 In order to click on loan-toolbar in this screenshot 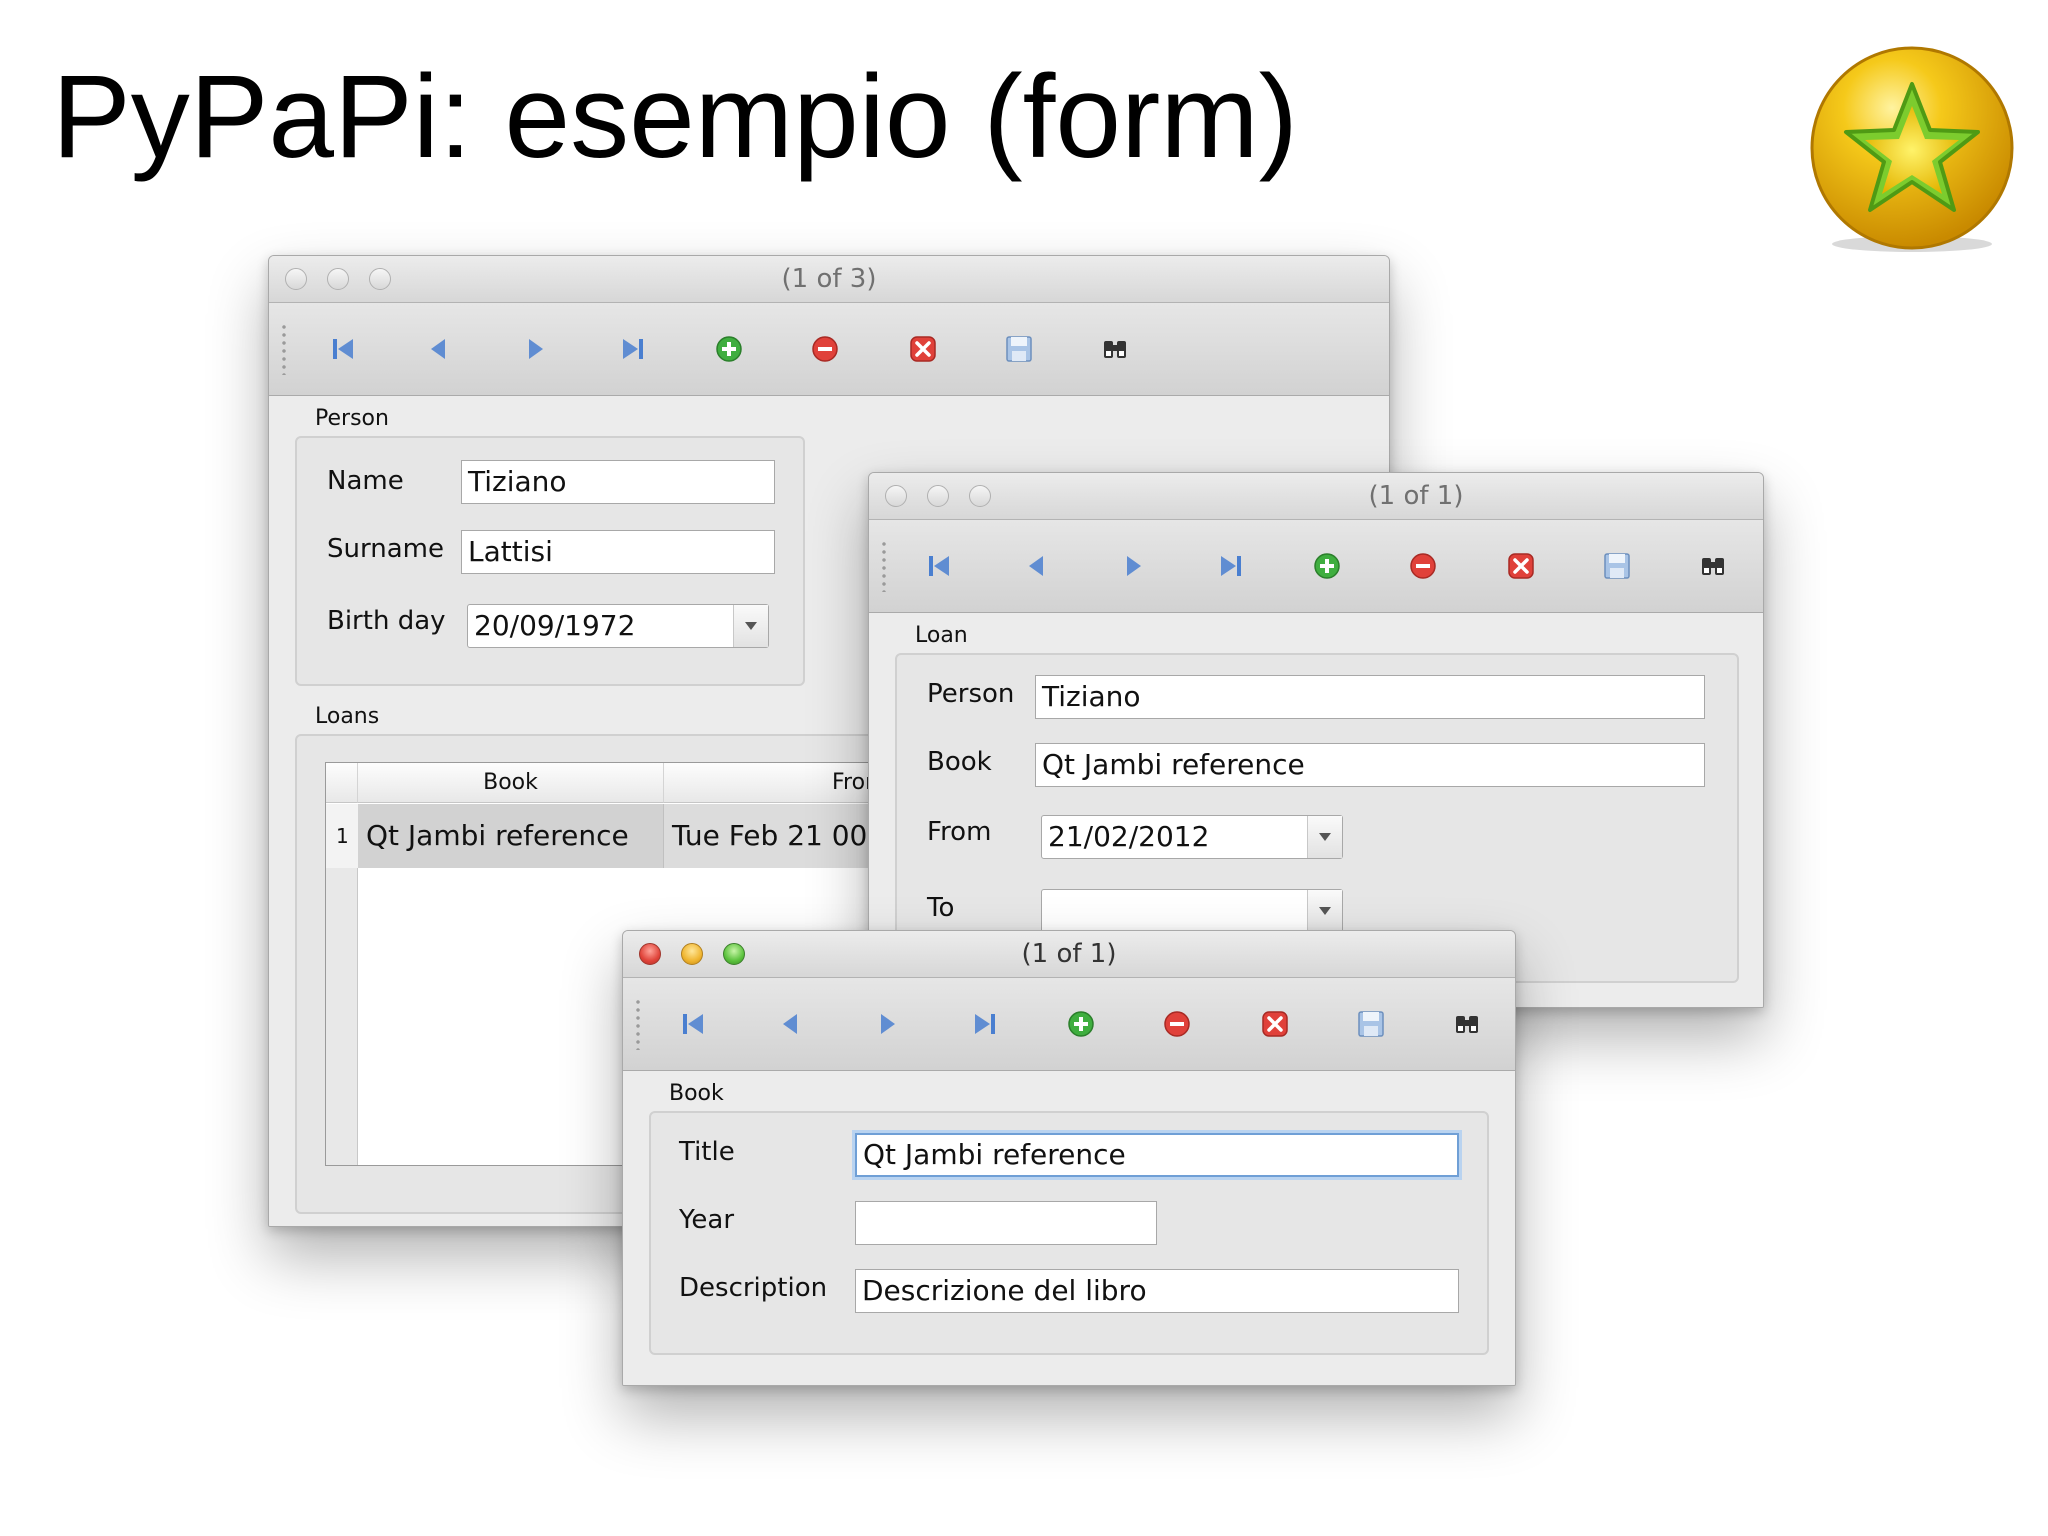, I will do `click(1316, 566)`.